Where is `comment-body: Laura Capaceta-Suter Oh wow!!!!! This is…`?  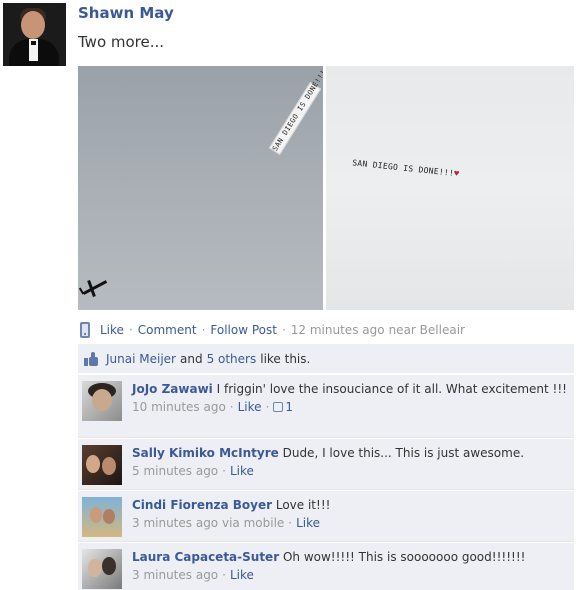 comment-body: Laura Capaceta-Suter Oh wow!!!!! This is… is located at coordinates (350, 557).